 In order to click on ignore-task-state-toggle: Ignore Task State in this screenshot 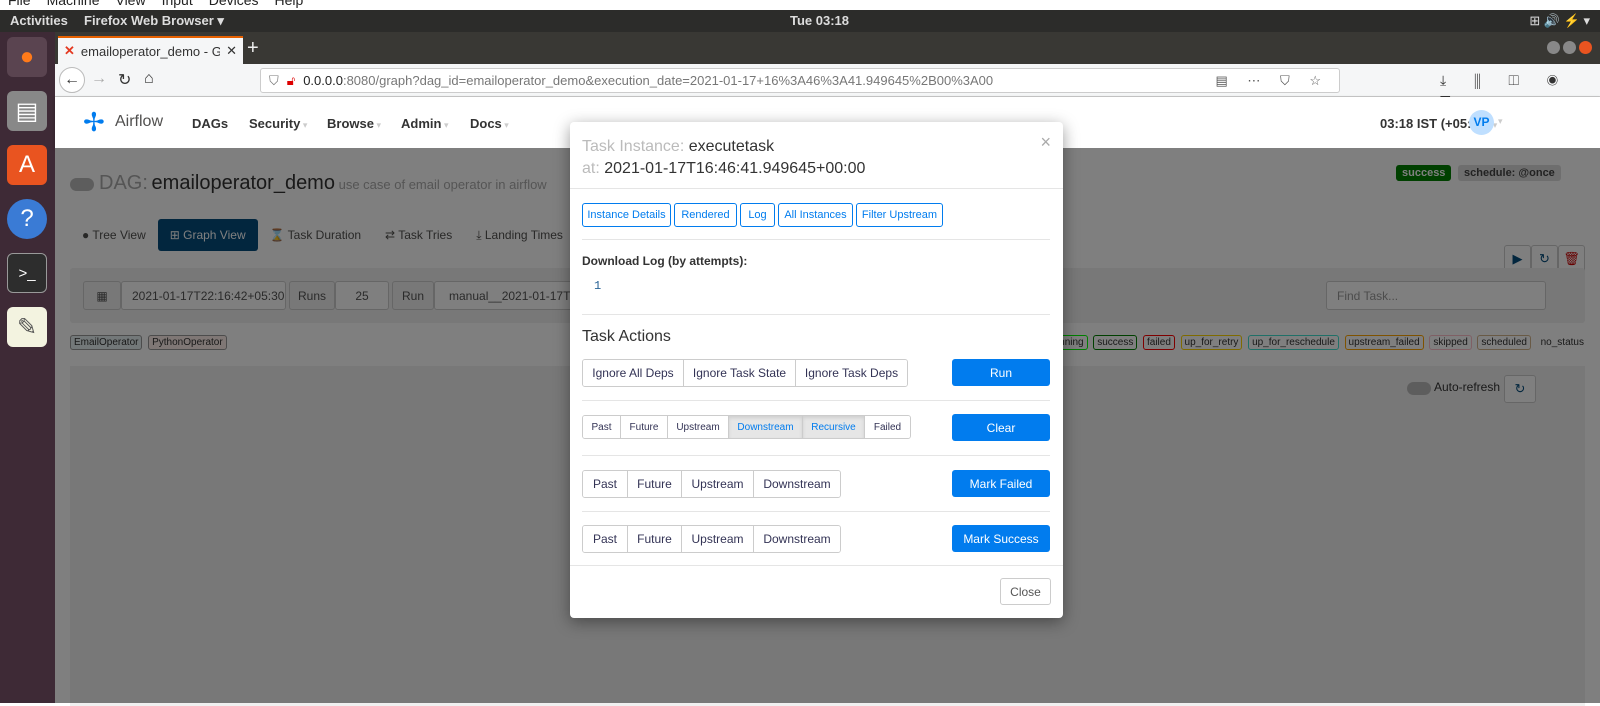, I will do `click(740, 373)`.